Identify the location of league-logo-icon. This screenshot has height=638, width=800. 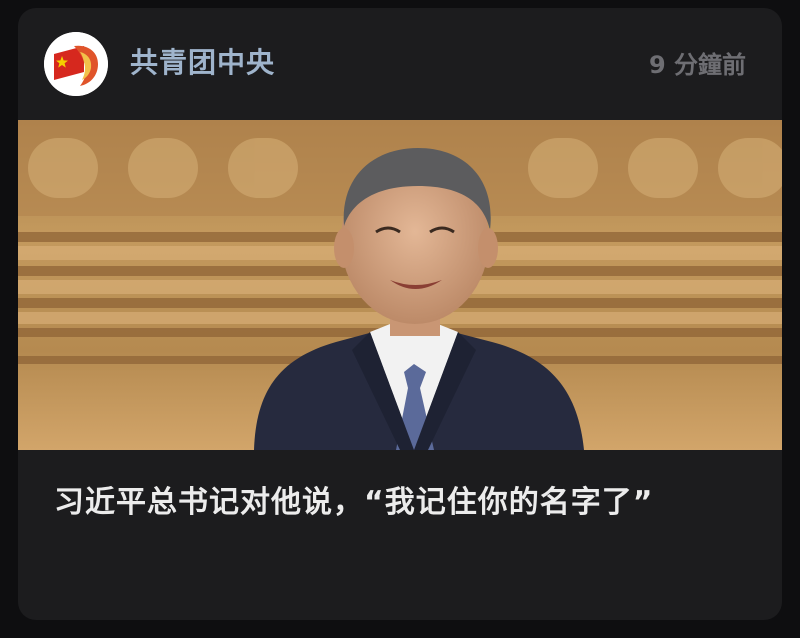
(76, 64).